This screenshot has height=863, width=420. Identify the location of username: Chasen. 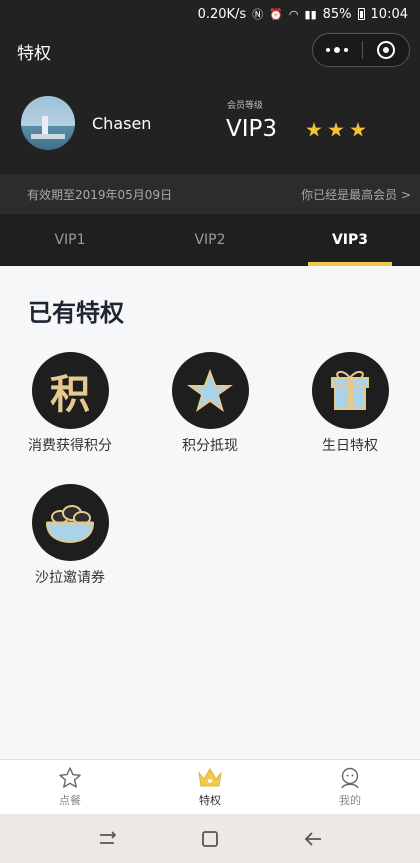
(122, 123).